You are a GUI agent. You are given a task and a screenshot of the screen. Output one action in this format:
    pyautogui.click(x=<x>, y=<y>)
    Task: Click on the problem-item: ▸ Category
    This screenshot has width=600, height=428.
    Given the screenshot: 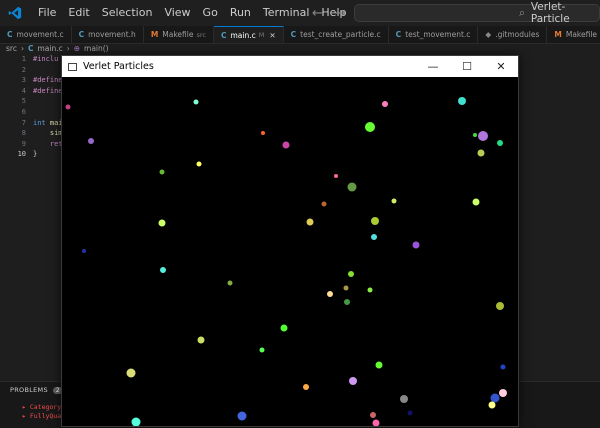 What is the action you would take?
    pyautogui.click(x=41, y=407)
    